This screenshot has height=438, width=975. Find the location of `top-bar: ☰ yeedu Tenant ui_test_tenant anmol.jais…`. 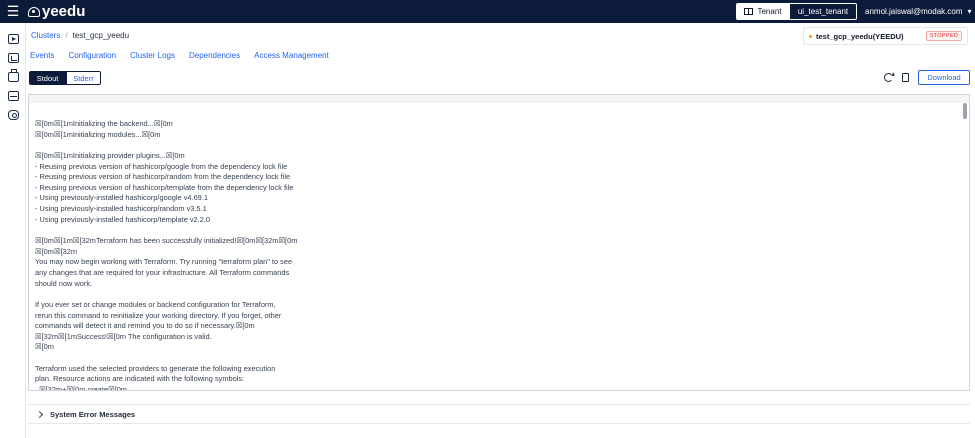

top-bar: ☰ yeedu Tenant ui_test_tenant anmol.jais… is located at coordinates (487, 11).